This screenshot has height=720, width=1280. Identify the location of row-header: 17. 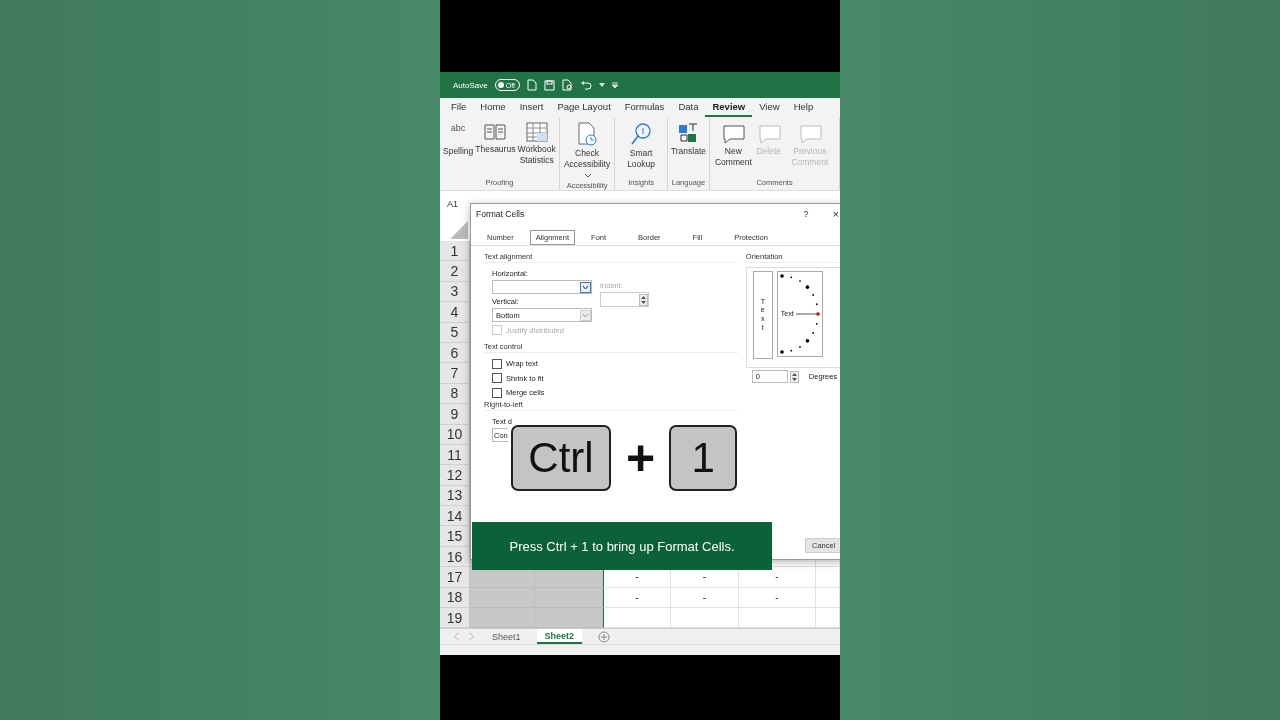
(455, 577).